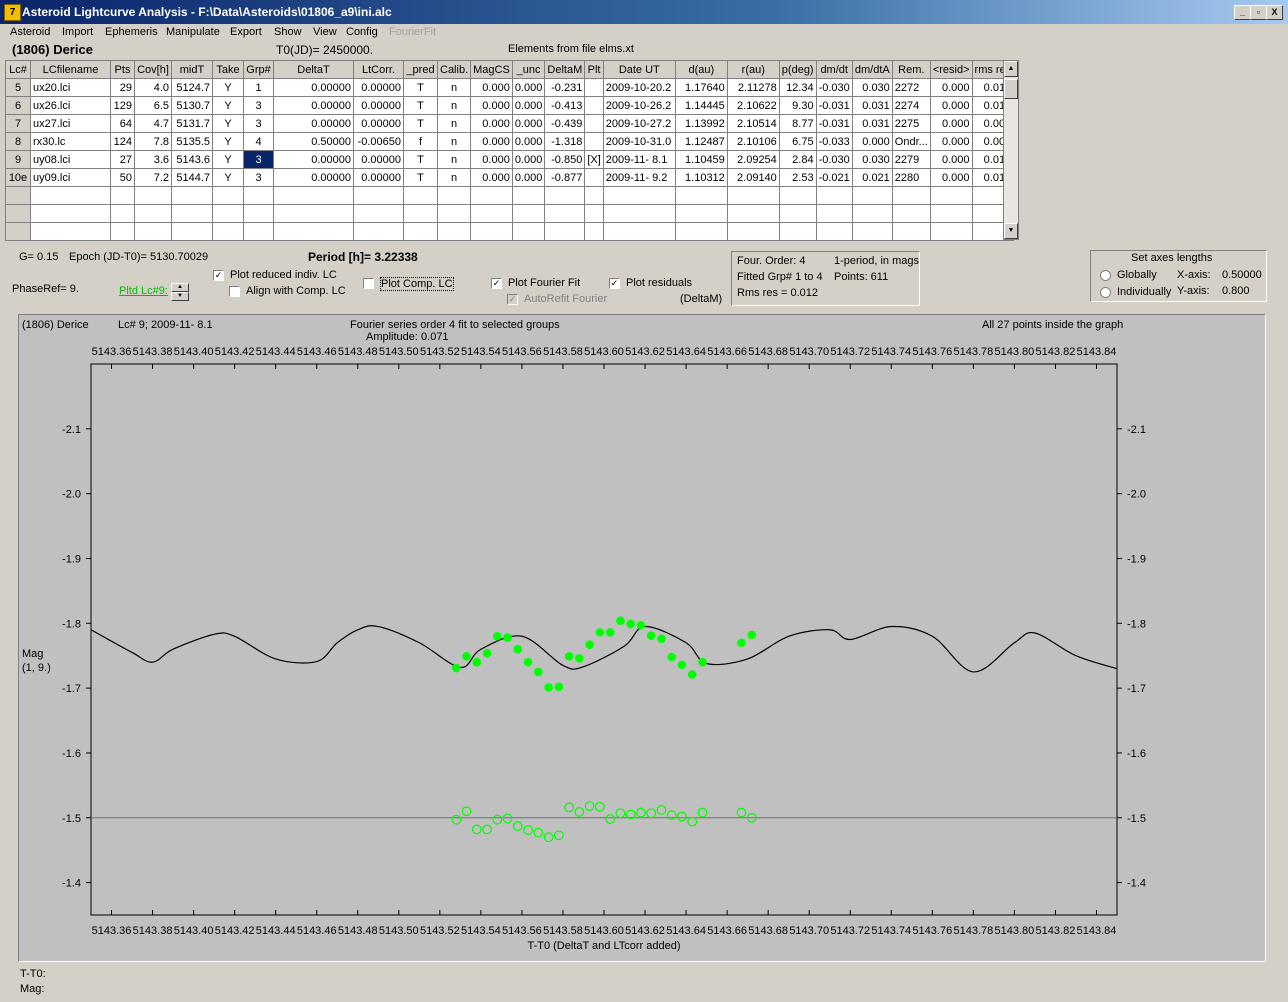 This screenshot has height=1002, width=1288. Describe the element at coordinates (288, 32) in the screenshot. I see `menu-show: Show` at that location.